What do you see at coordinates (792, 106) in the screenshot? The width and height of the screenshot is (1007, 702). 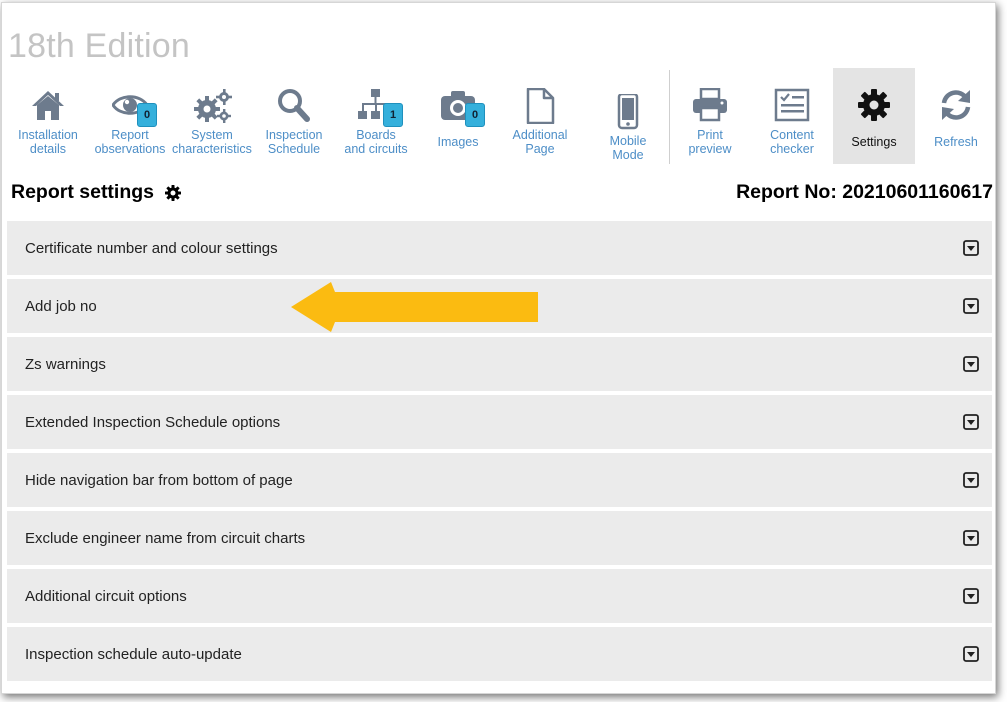 I see `checklist-icon` at bounding box center [792, 106].